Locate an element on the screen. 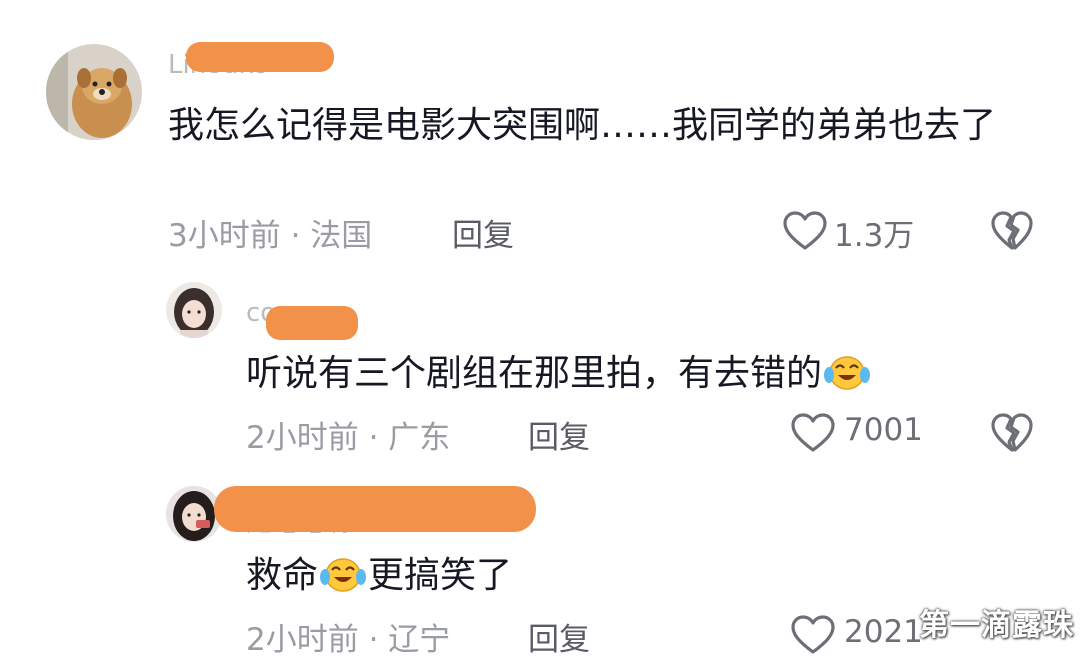 This screenshot has height=662, width=1080. timestamp-location: 2小时前 · 辽宁 is located at coordinates (348, 640).